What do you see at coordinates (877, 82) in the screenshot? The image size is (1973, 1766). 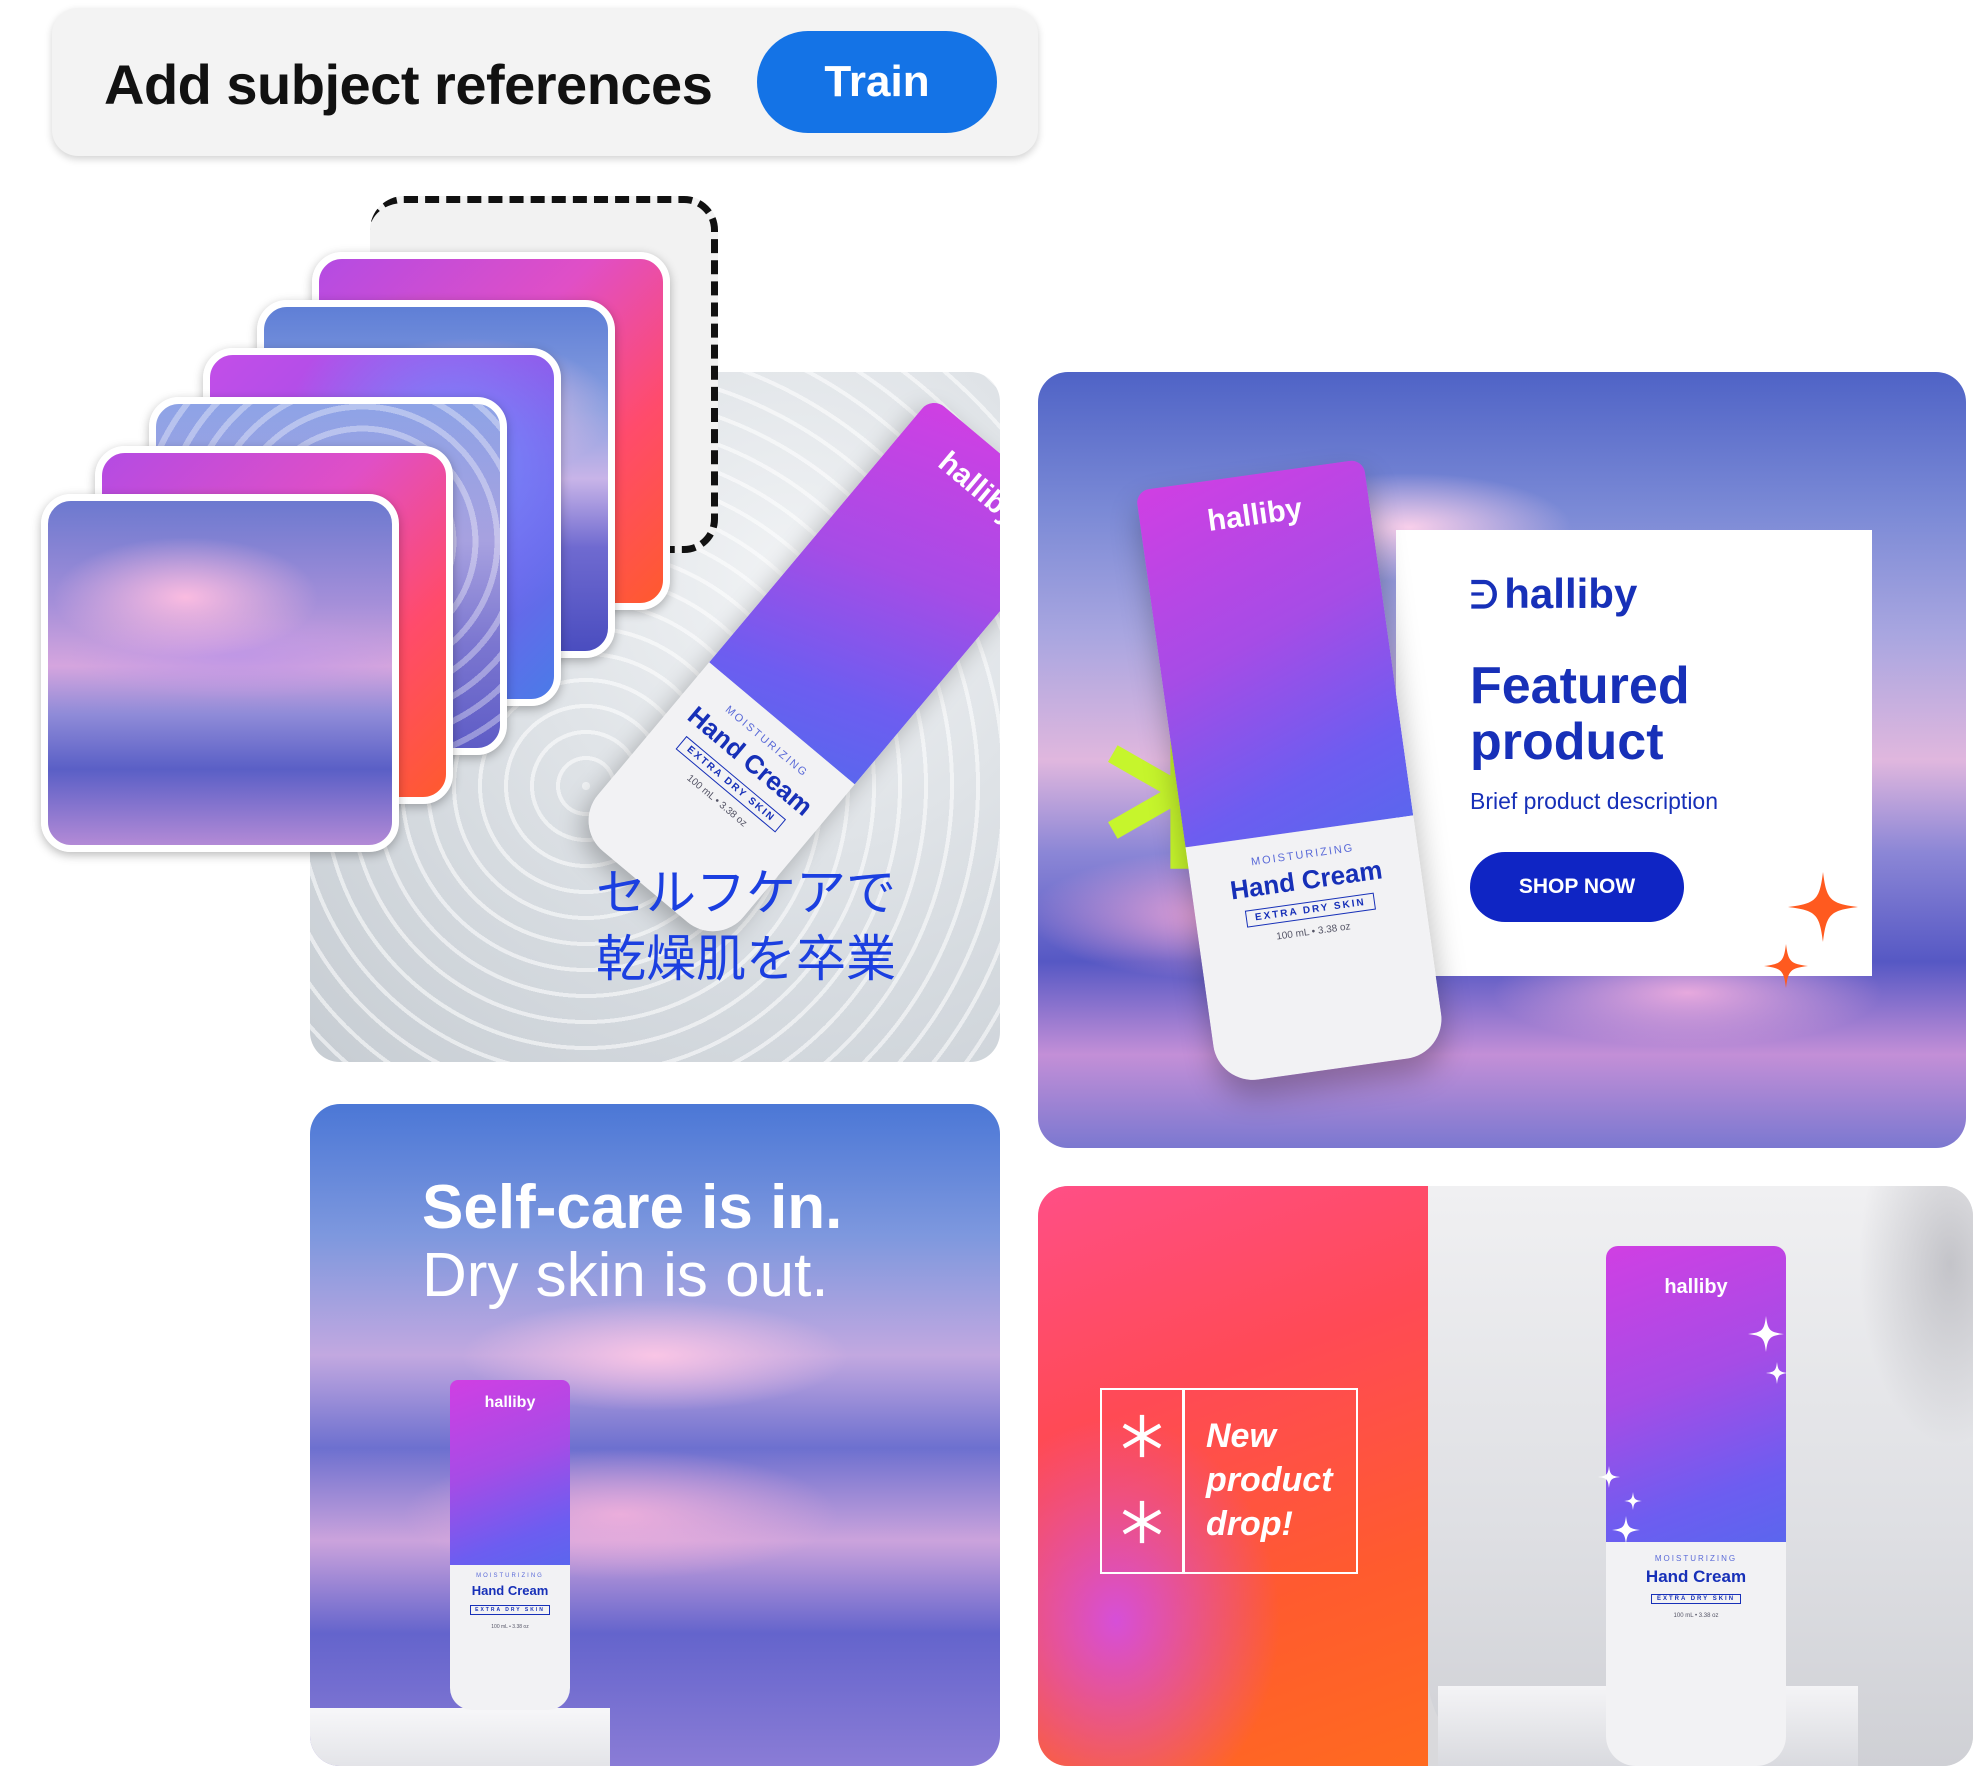 I see `train-button: Train` at bounding box center [877, 82].